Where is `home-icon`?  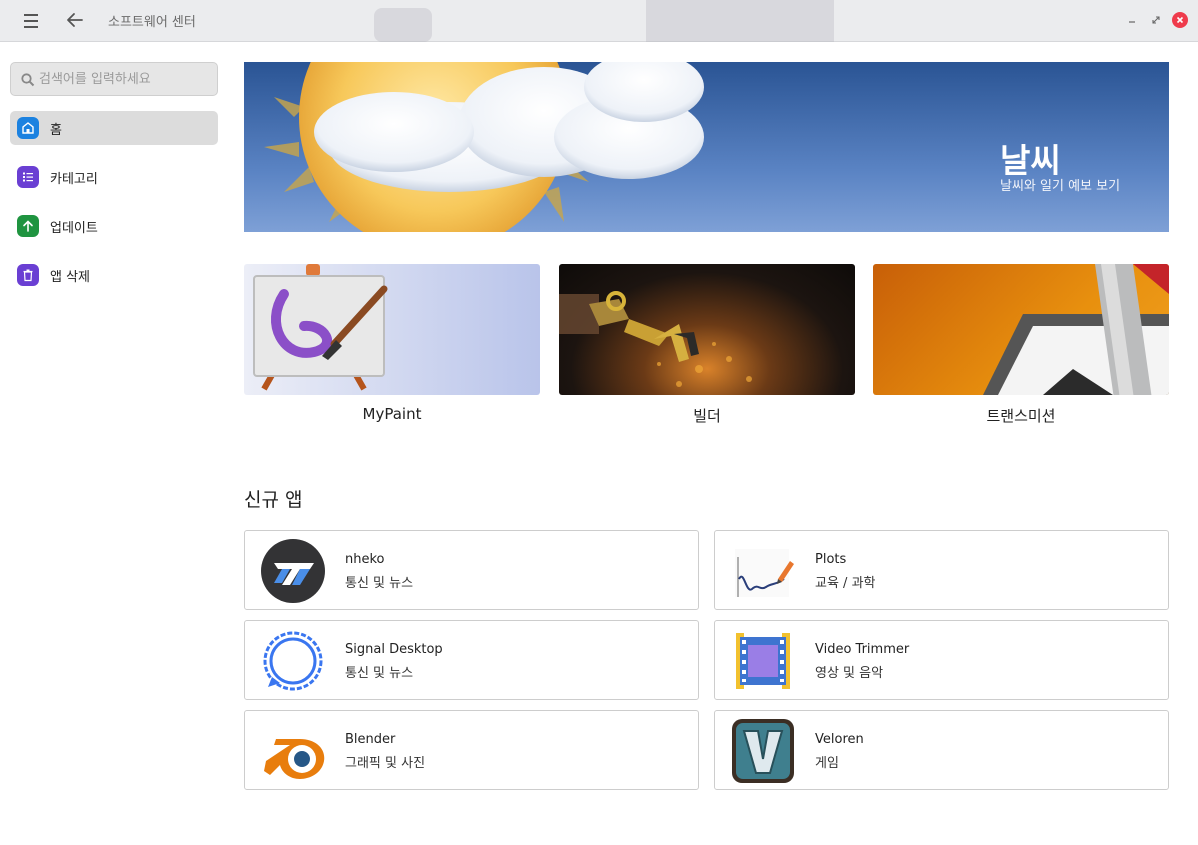 home-icon is located at coordinates (28, 128).